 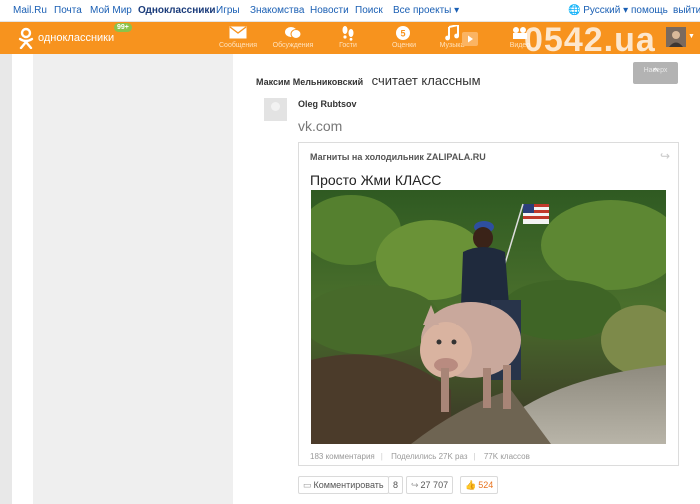 What do you see at coordinates (177, 10) in the screenshot?
I see `odnoklassniki-link: Одноклассники` at bounding box center [177, 10].